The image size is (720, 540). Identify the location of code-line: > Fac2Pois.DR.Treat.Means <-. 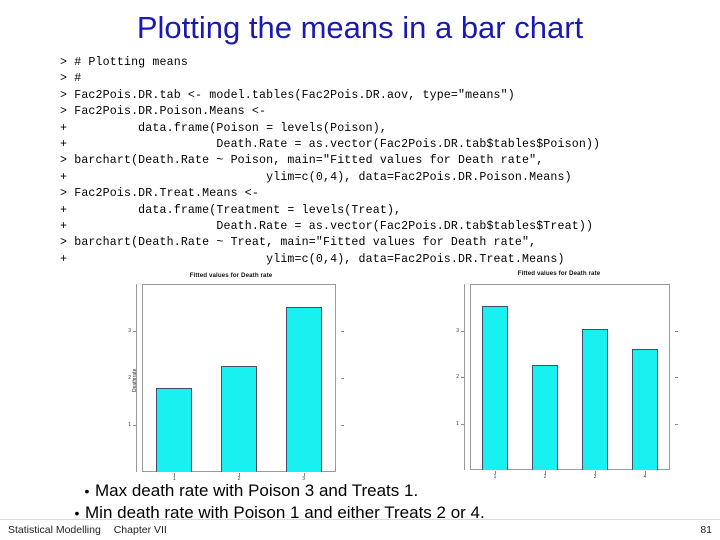
(160, 194).